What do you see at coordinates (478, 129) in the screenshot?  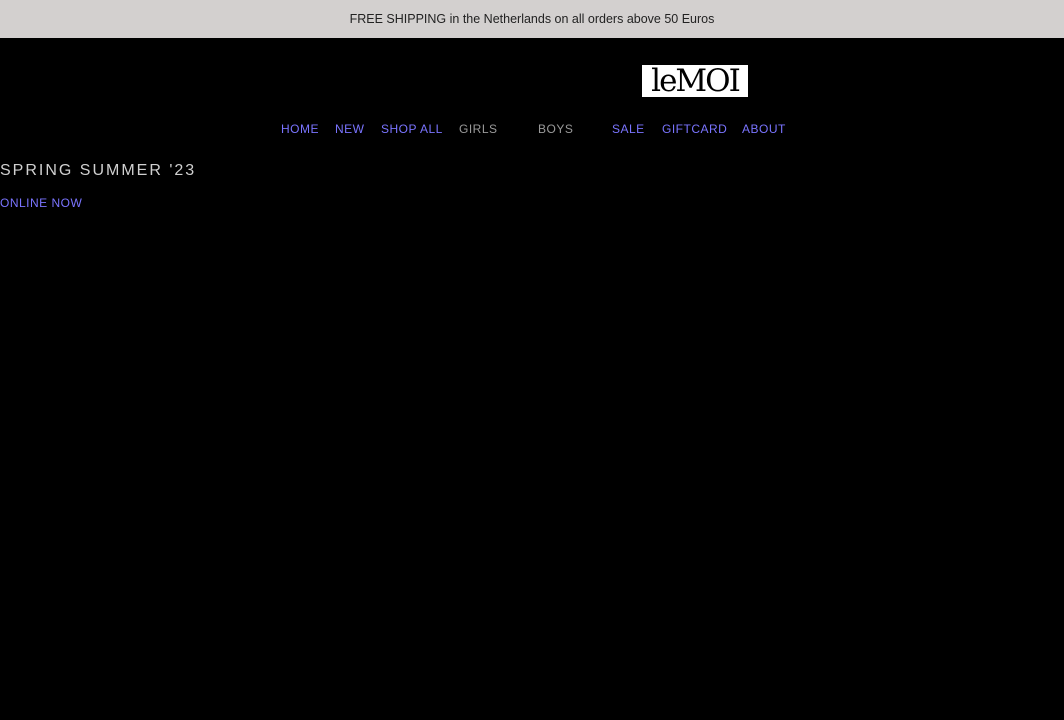 I see `nav-girls: GIRLS` at bounding box center [478, 129].